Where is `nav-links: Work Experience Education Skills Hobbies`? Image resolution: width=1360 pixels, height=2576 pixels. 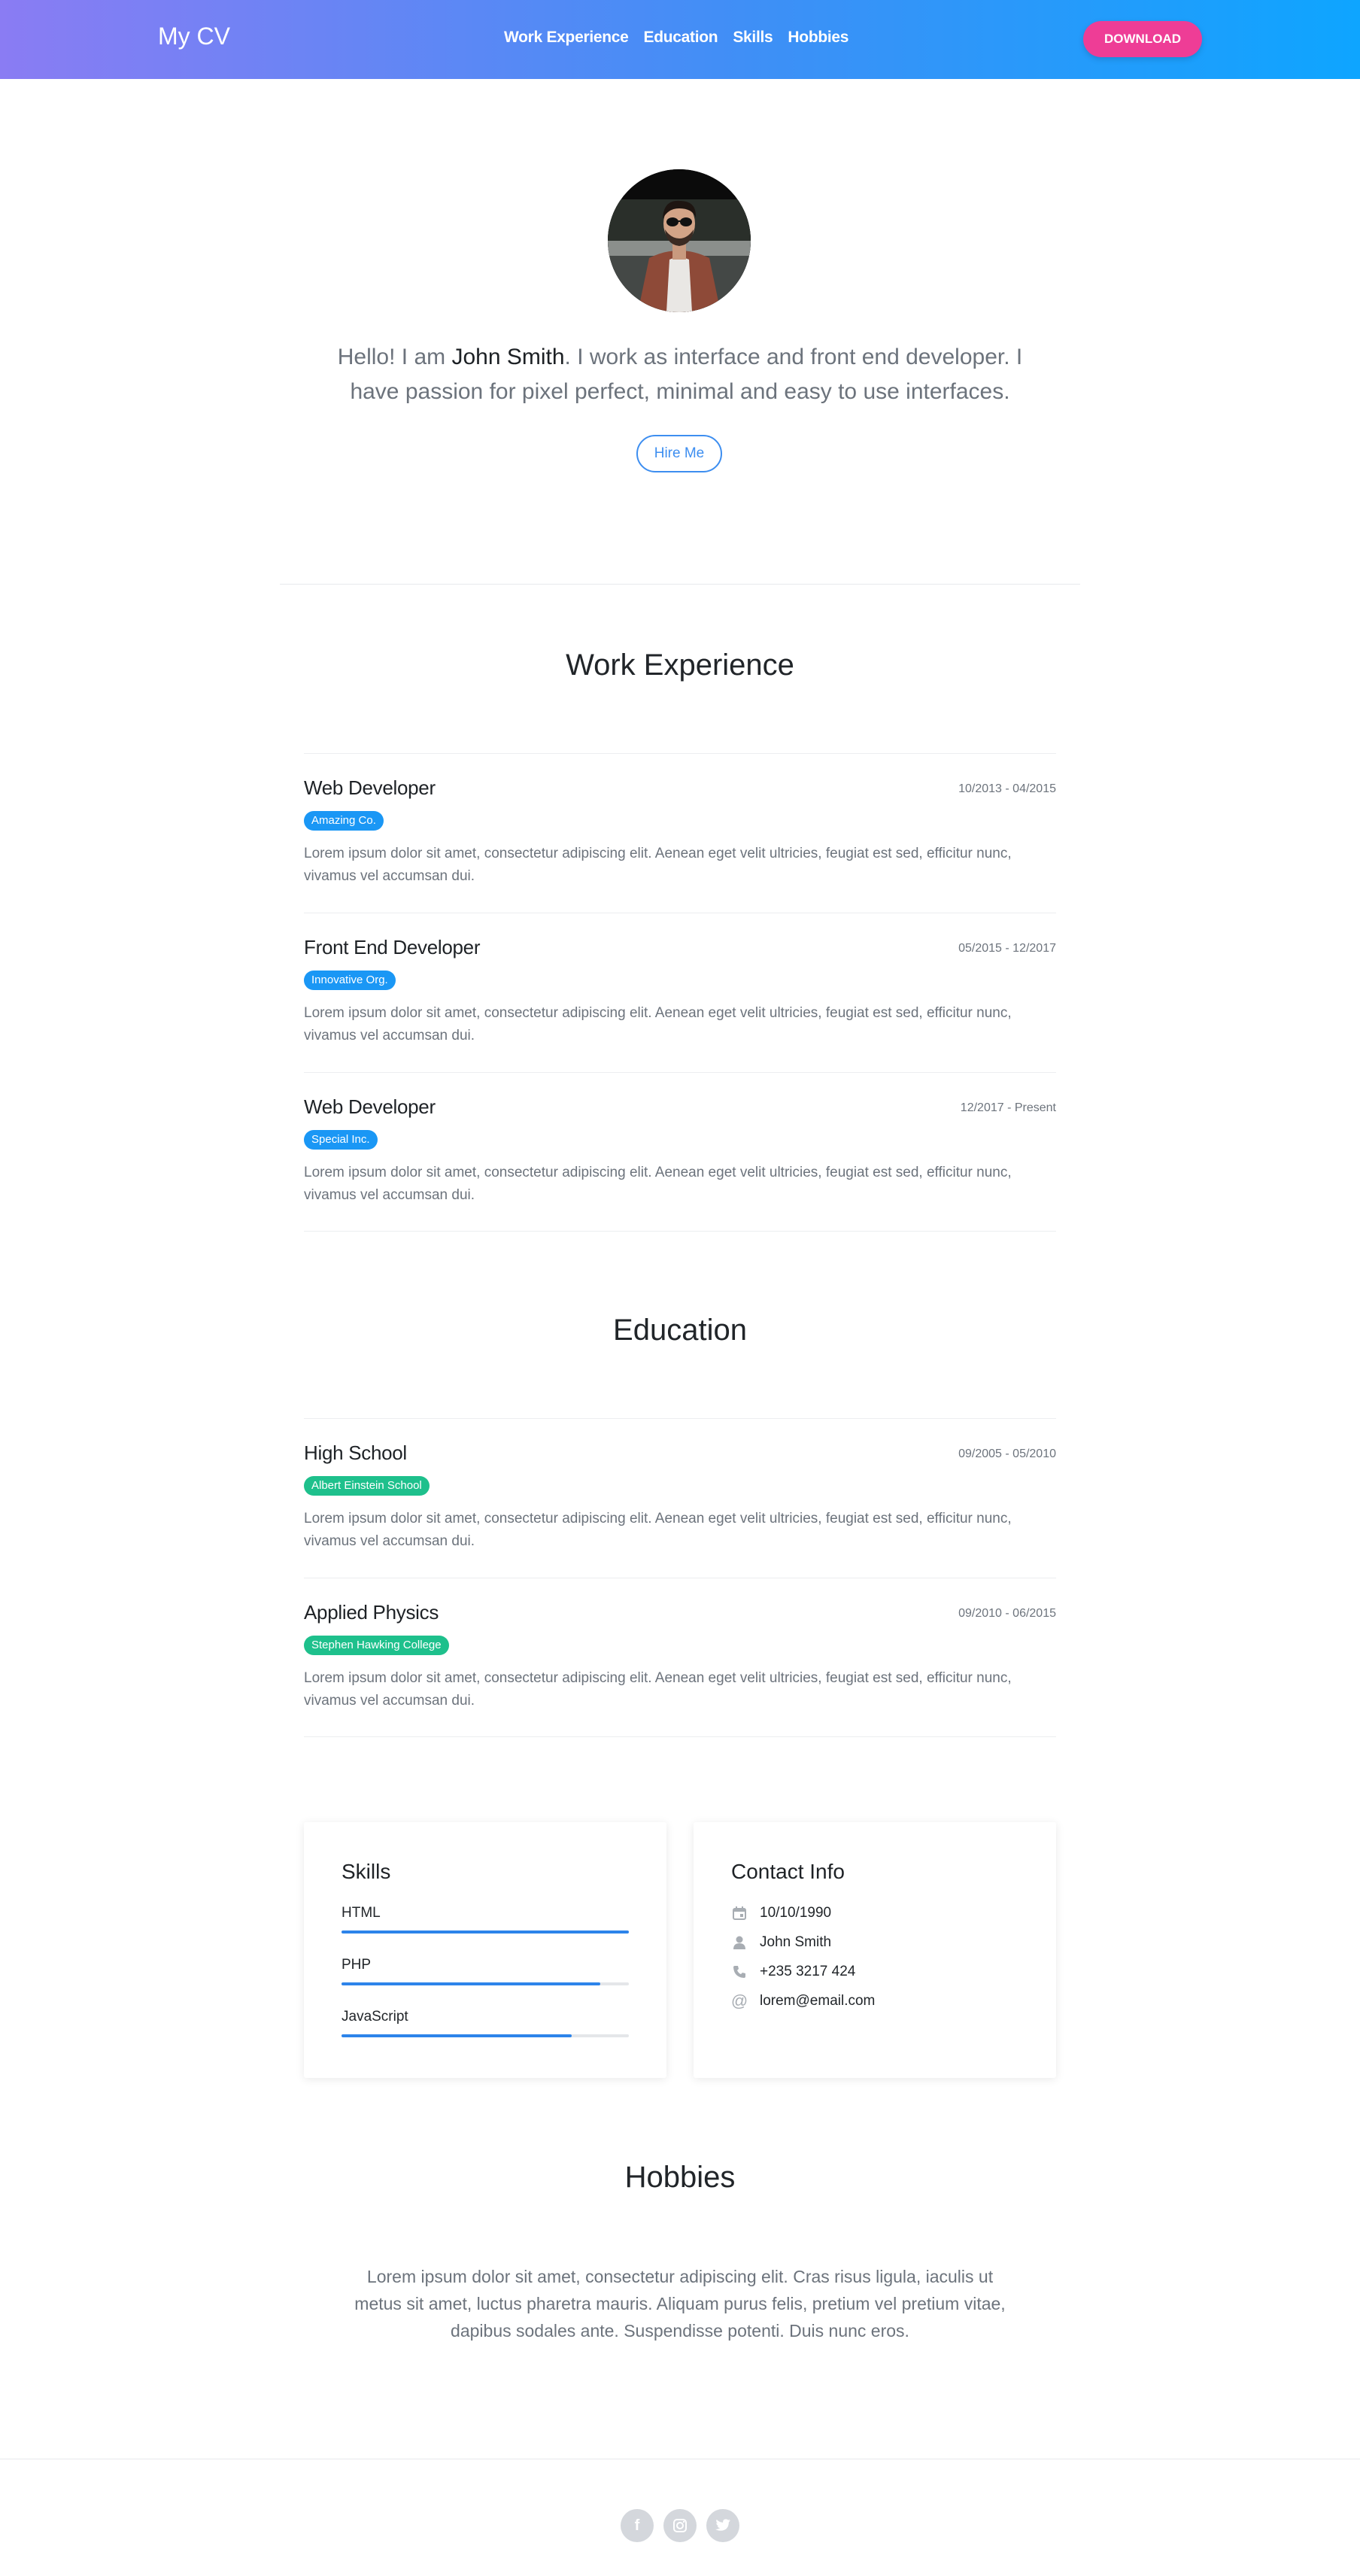 nav-links: Work Experience Education Skills Hobbies is located at coordinates (676, 38).